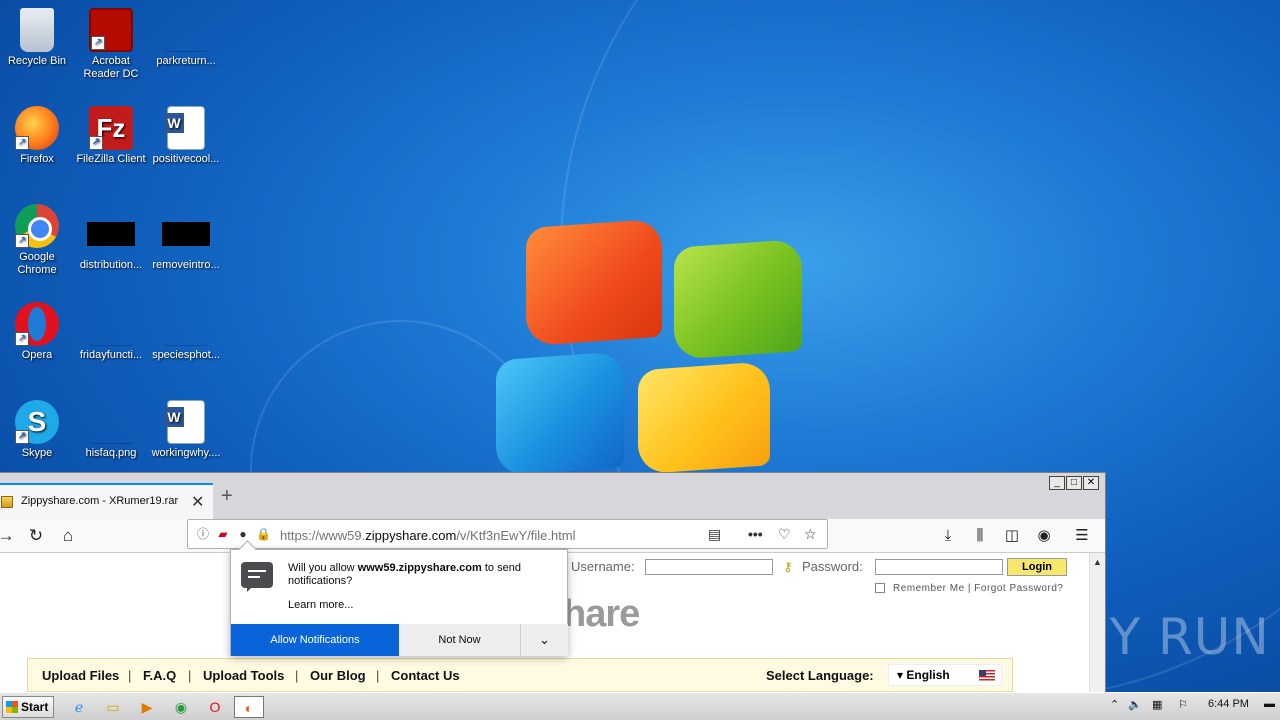 This screenshot has width=1280, height=720. I want to click on recycle-bin-icon, so click(37, 30).